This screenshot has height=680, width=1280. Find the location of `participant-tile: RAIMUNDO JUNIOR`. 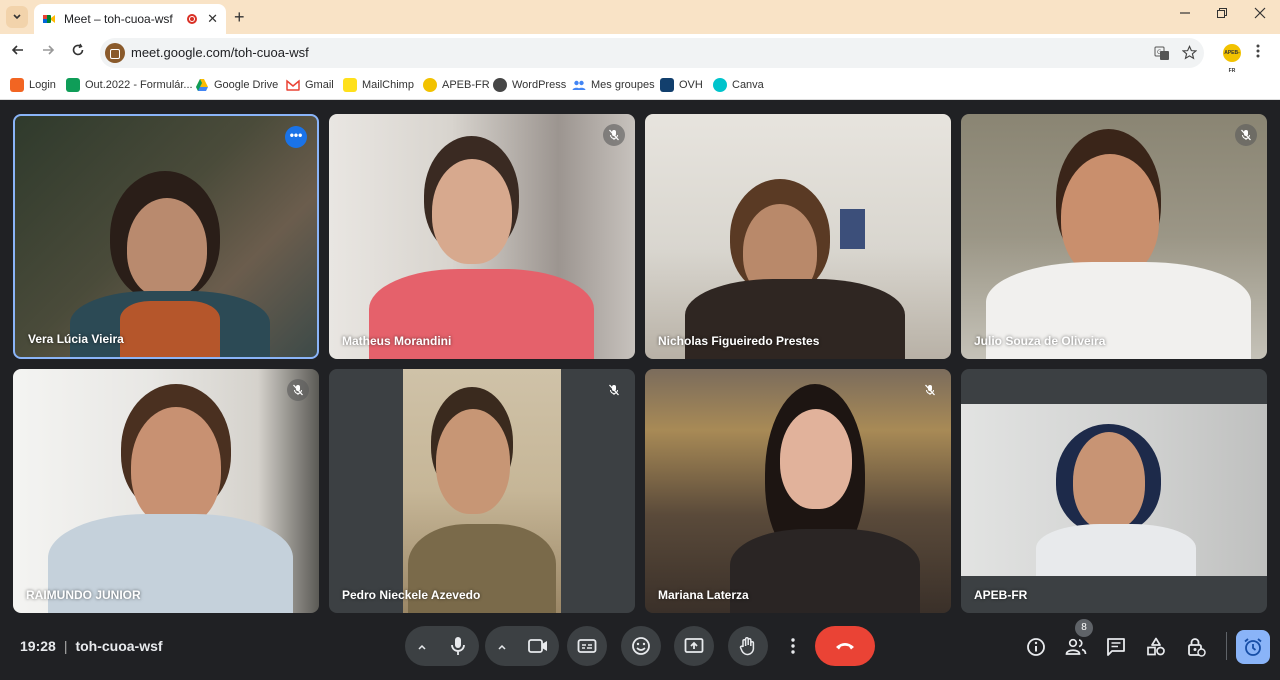

participant-tile: RAIMUNDO JUNIOR is located at coordinates (166, 491).